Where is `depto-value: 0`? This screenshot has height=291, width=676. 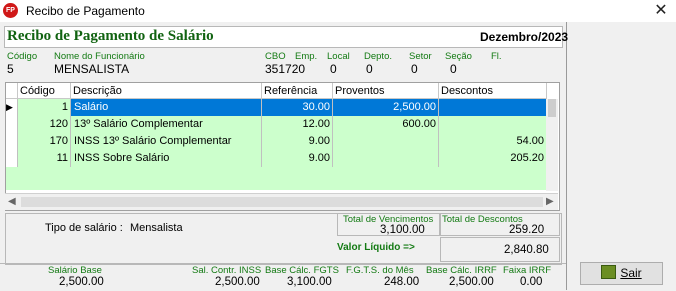
depto-value: 0 is located at coordinates (369, 69).